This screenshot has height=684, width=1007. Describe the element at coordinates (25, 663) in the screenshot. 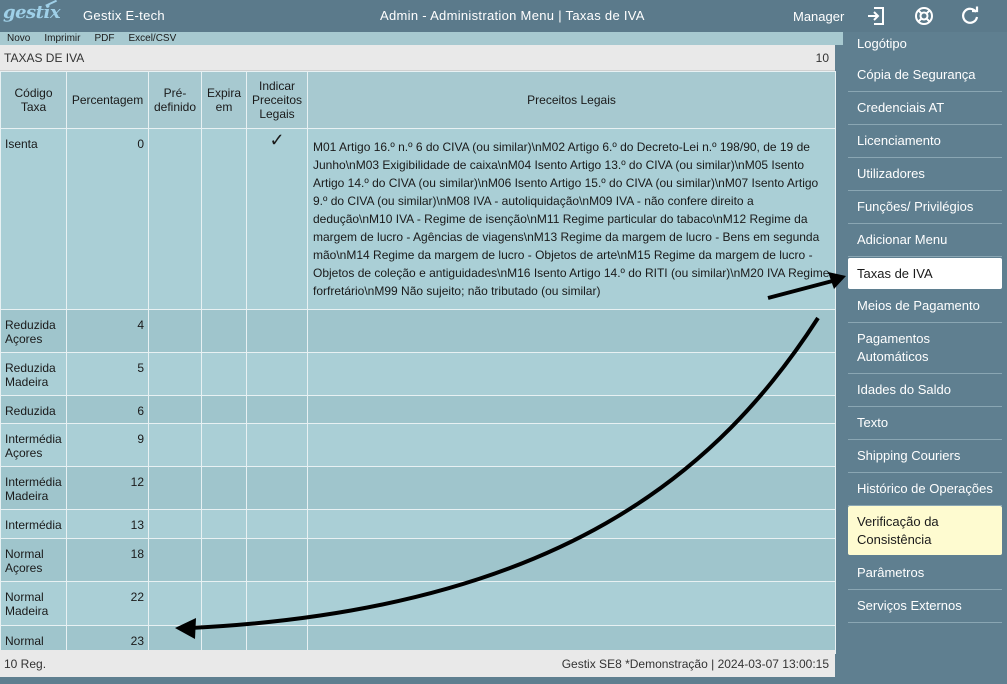

I see `records-label: 10 Reg.` at that location.